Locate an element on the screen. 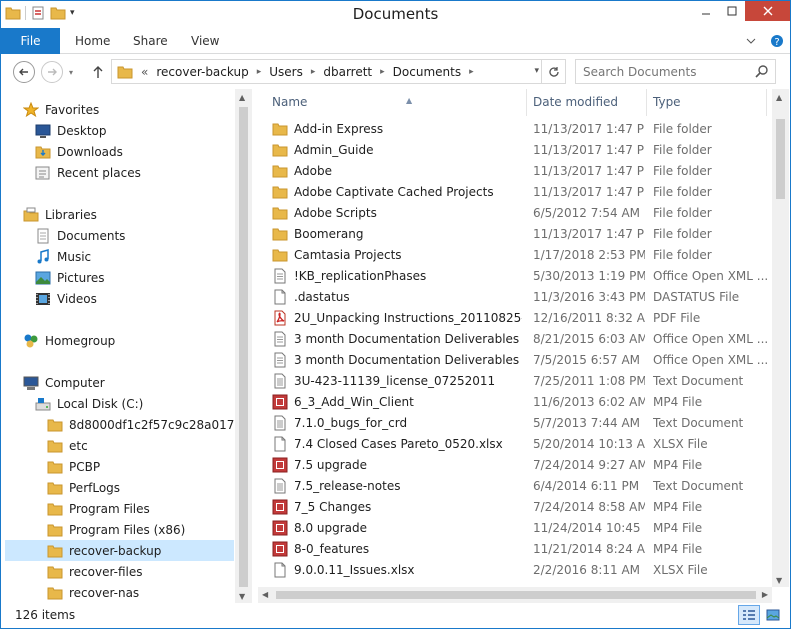 Image resolution: width=791 pixels, height=629 pixels. address-dropdown-icon: ▾ is located at coordinates (536, 71).